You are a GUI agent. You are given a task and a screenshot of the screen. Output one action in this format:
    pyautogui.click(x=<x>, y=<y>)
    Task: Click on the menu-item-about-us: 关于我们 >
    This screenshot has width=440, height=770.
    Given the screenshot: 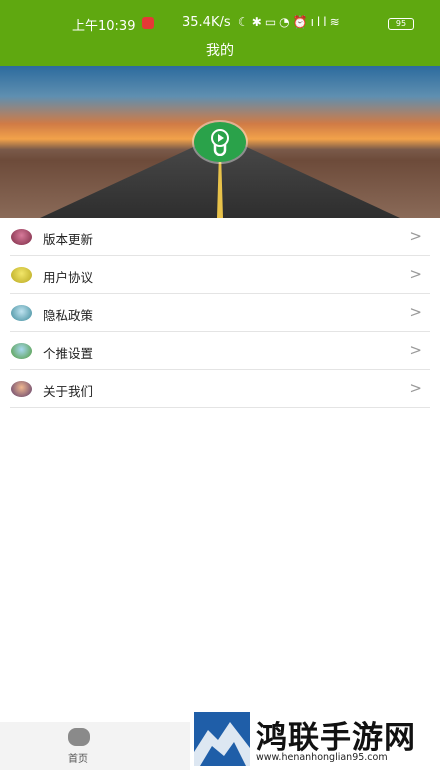 What is the action you would take?
    pyautogui.click(x=220, y=389)
    